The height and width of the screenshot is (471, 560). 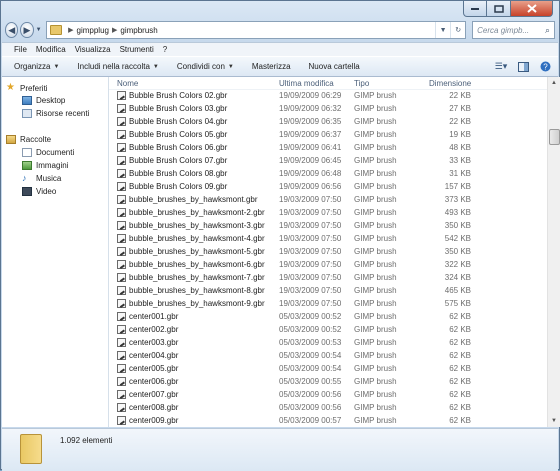 I want to click on nav-music: ♪ Musica, so click(x=41, y=179).